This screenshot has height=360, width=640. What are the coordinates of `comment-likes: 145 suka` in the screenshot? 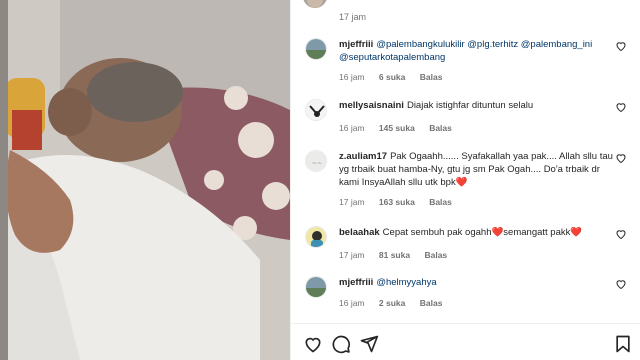 It's located at (397, 128).